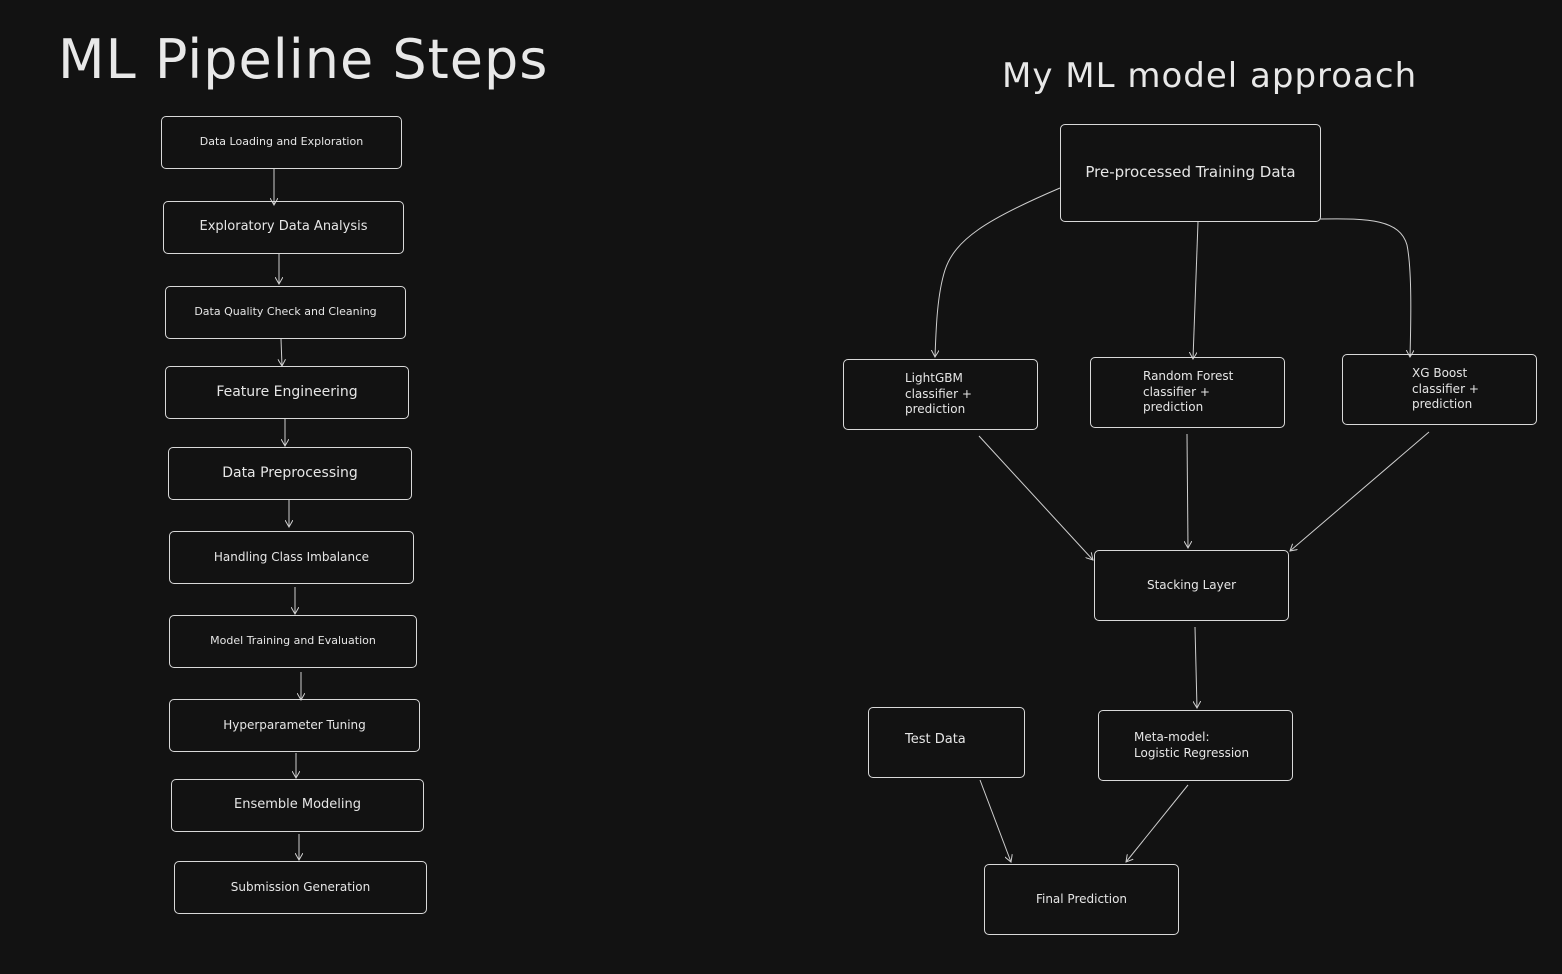 The width and height of the screenshot is (1562, 974). Describe the element at coordinates (935, 739) in the screenshot. I see `node-label: Test Data` at that location.